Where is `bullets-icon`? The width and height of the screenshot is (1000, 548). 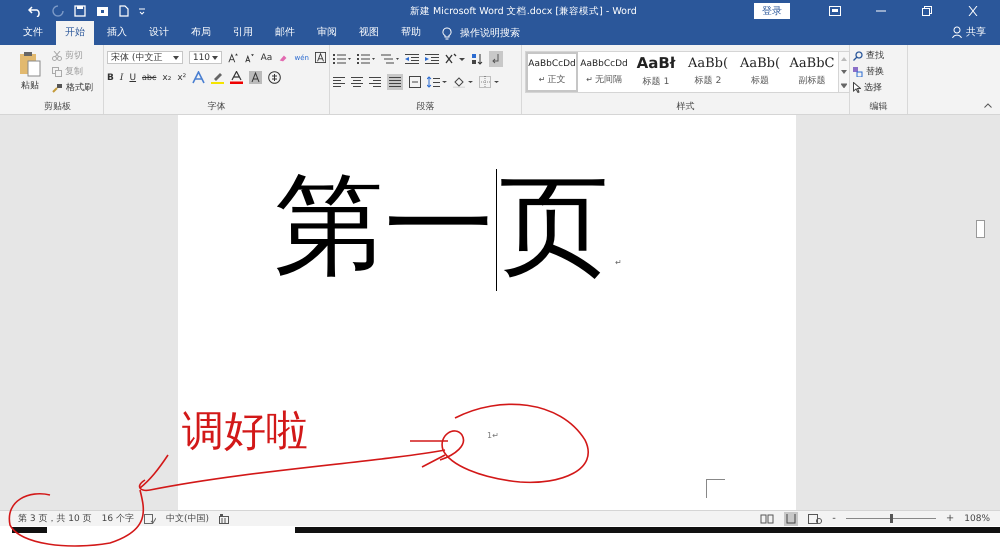 bullets-icon is located at coordinates (342, 59).